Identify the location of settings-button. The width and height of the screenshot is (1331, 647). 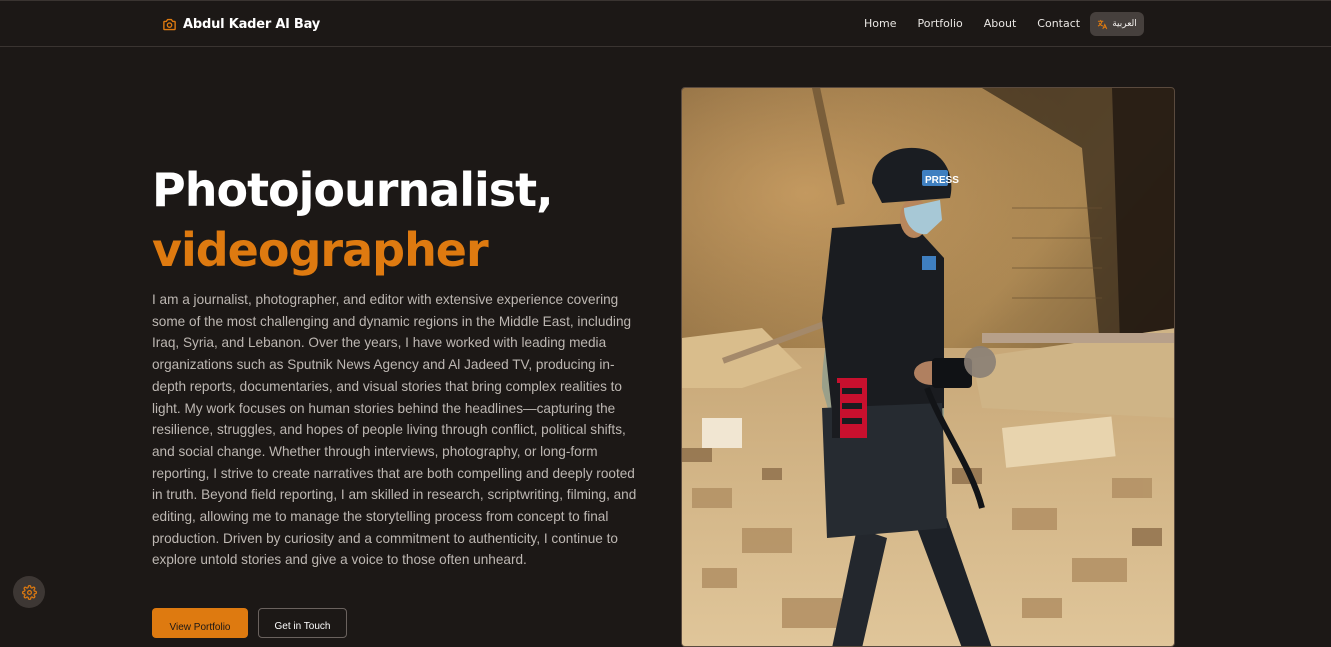
(29, 592).